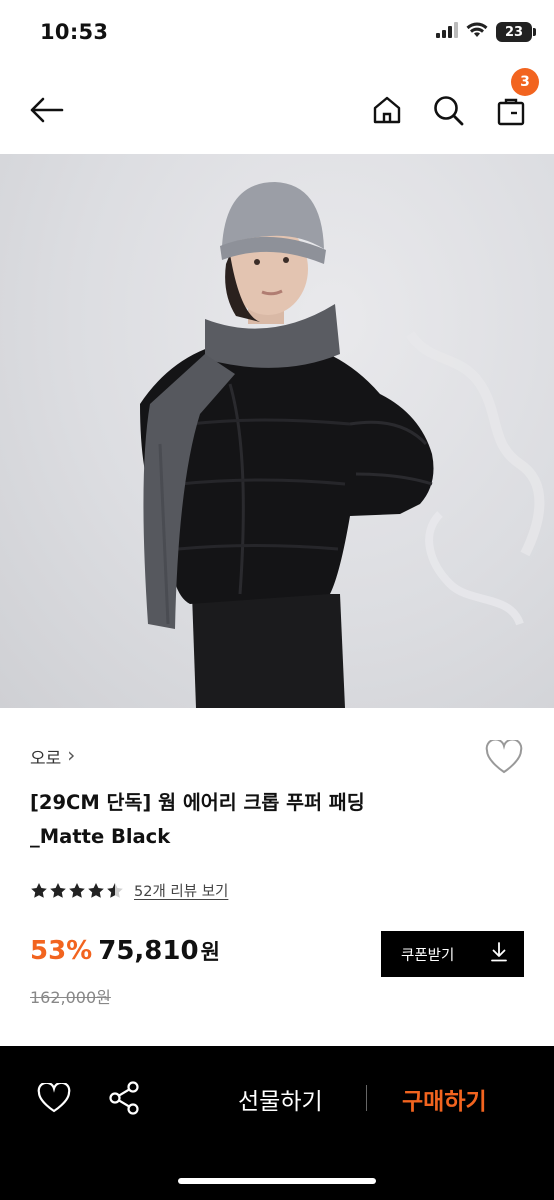  What do you see at coordinates (54, 1098) in the screenshot?
I see `like-heart-icon` at bounding box center [54, 1098].